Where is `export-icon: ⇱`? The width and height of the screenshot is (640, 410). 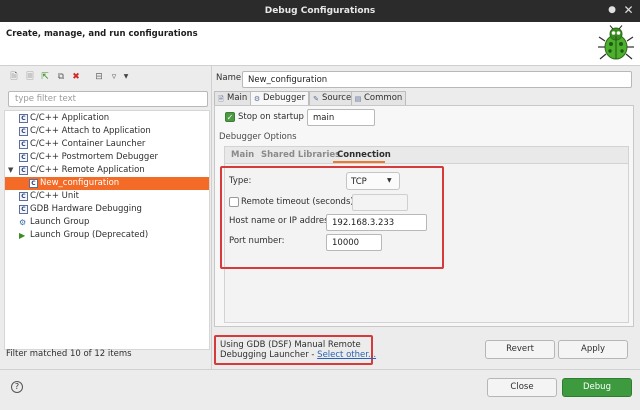 export-icon: ⇱ is located at coordinates (45, 77).